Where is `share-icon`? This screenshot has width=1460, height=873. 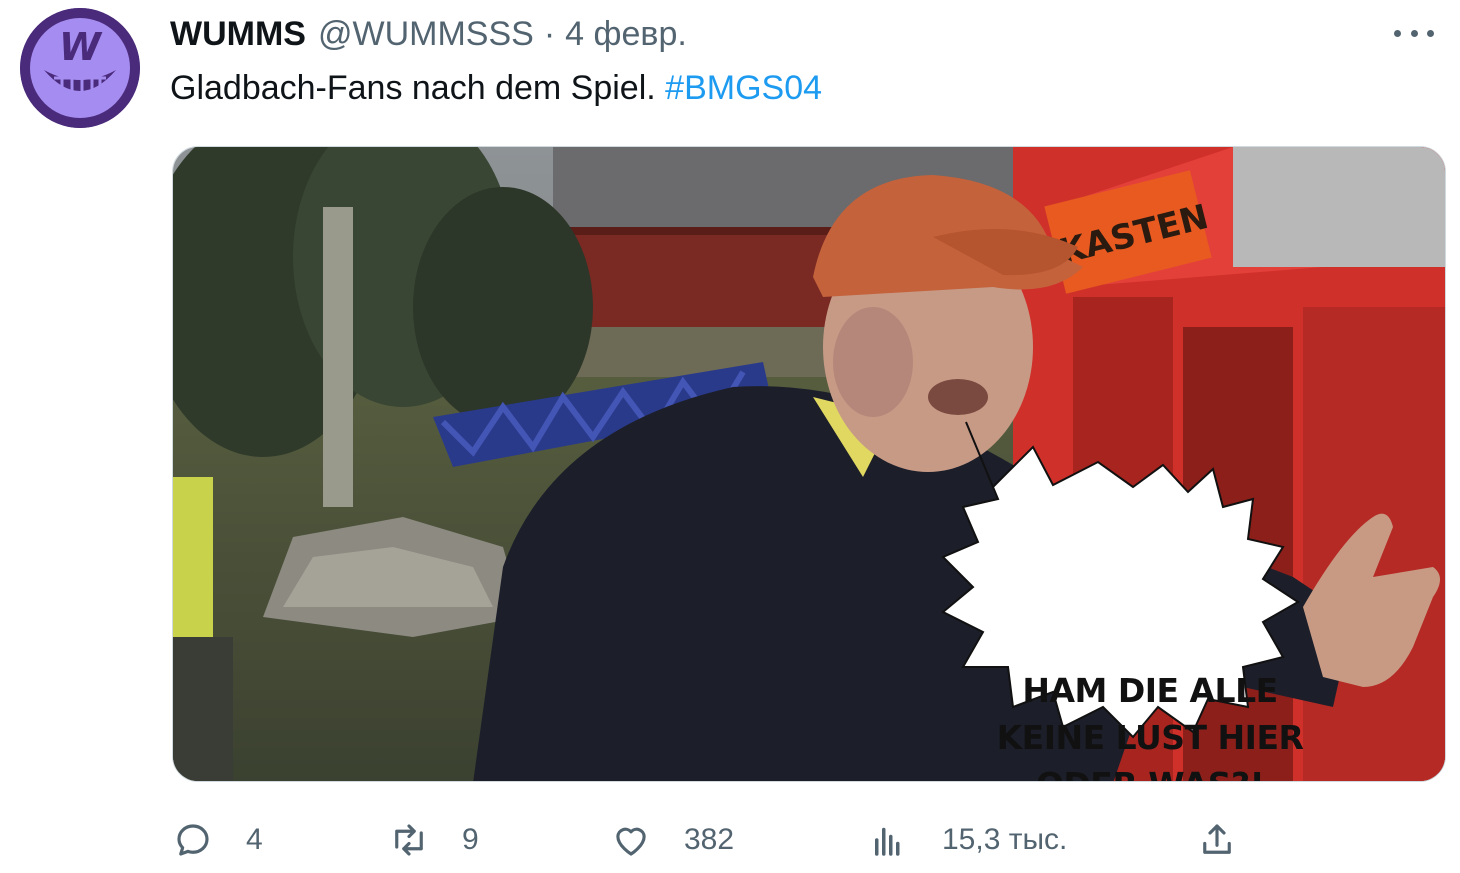
share-icon is located at coordinates (1217, 839).